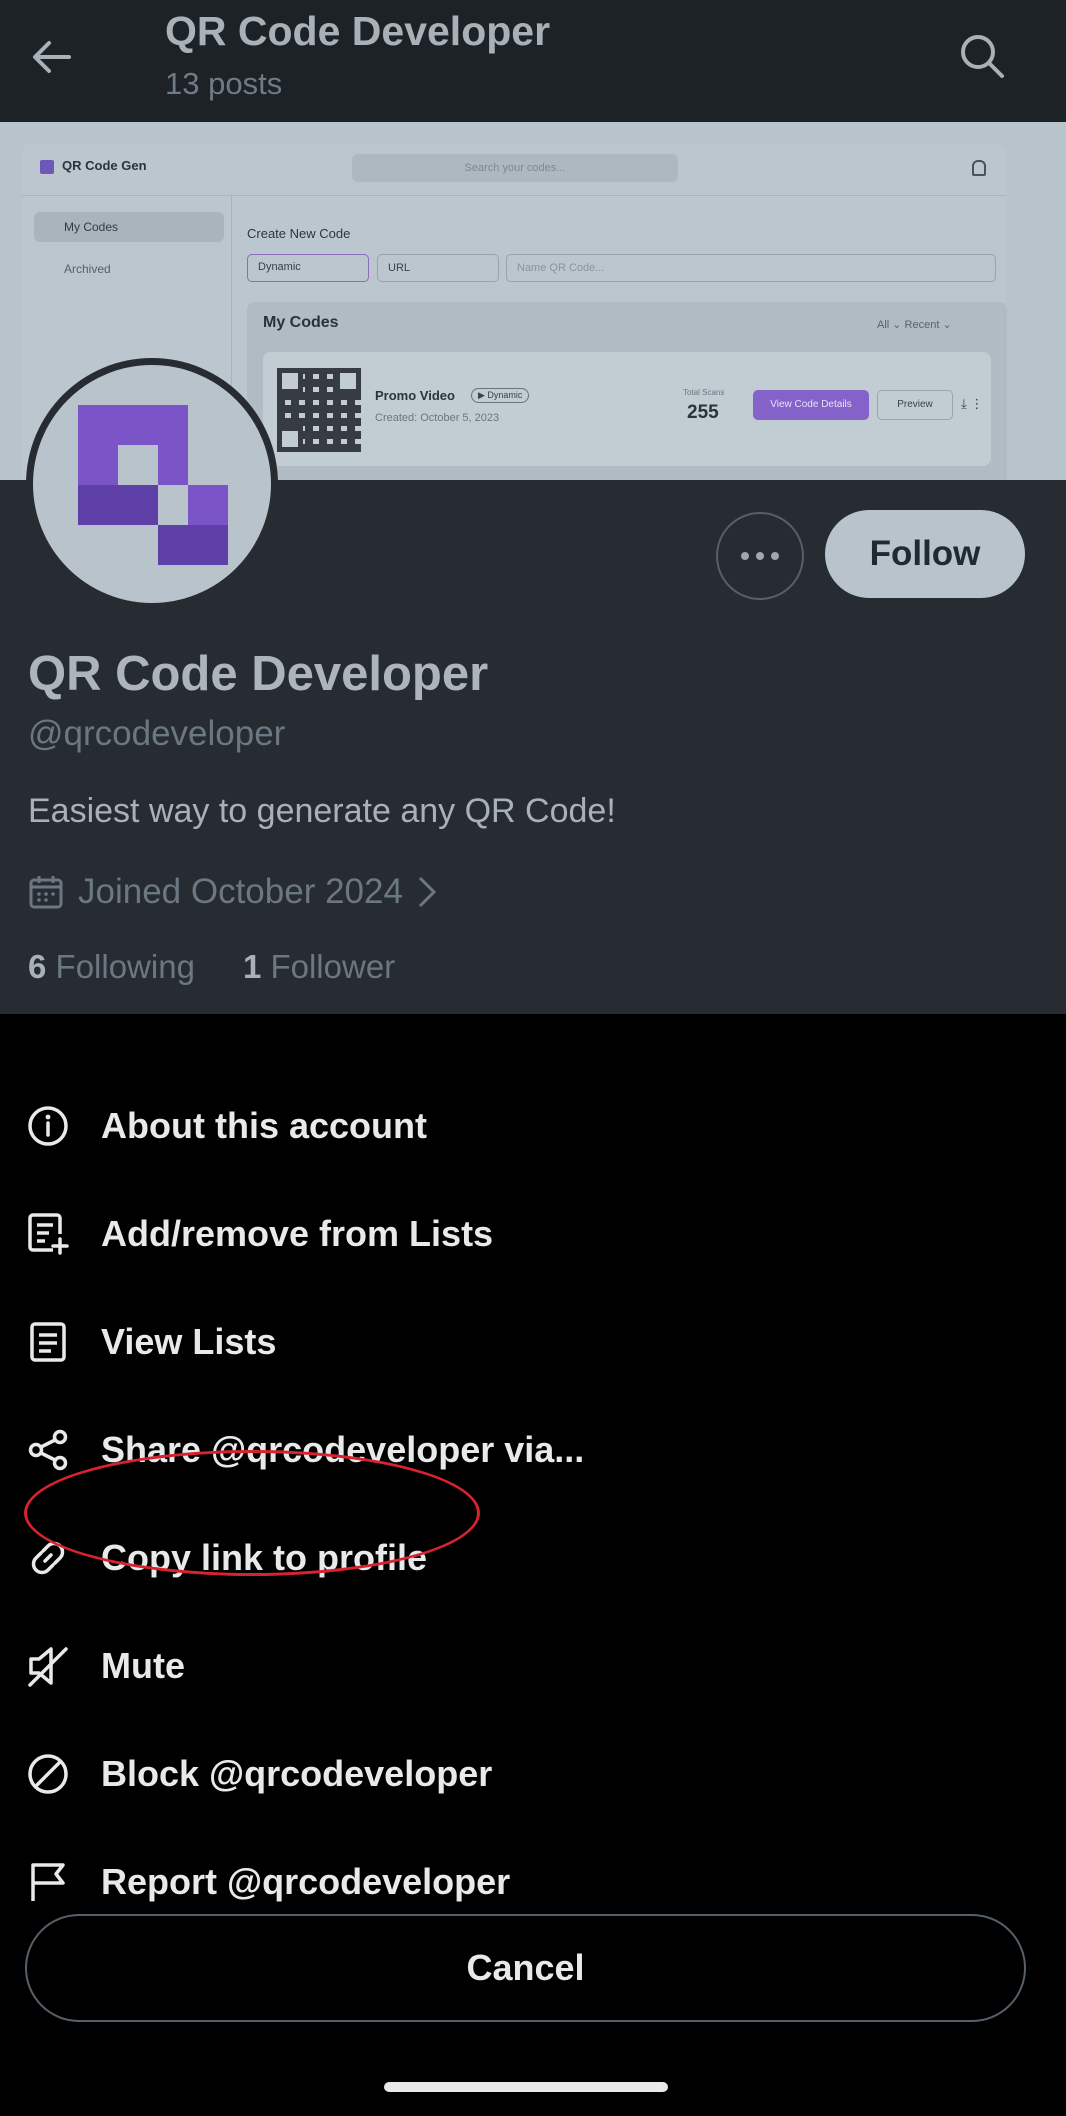 The height and width of the screenshot is (2116, 1066). Describe the element at coordinates (760, 556) in the screenshot. I see `more-options-button` at that location.